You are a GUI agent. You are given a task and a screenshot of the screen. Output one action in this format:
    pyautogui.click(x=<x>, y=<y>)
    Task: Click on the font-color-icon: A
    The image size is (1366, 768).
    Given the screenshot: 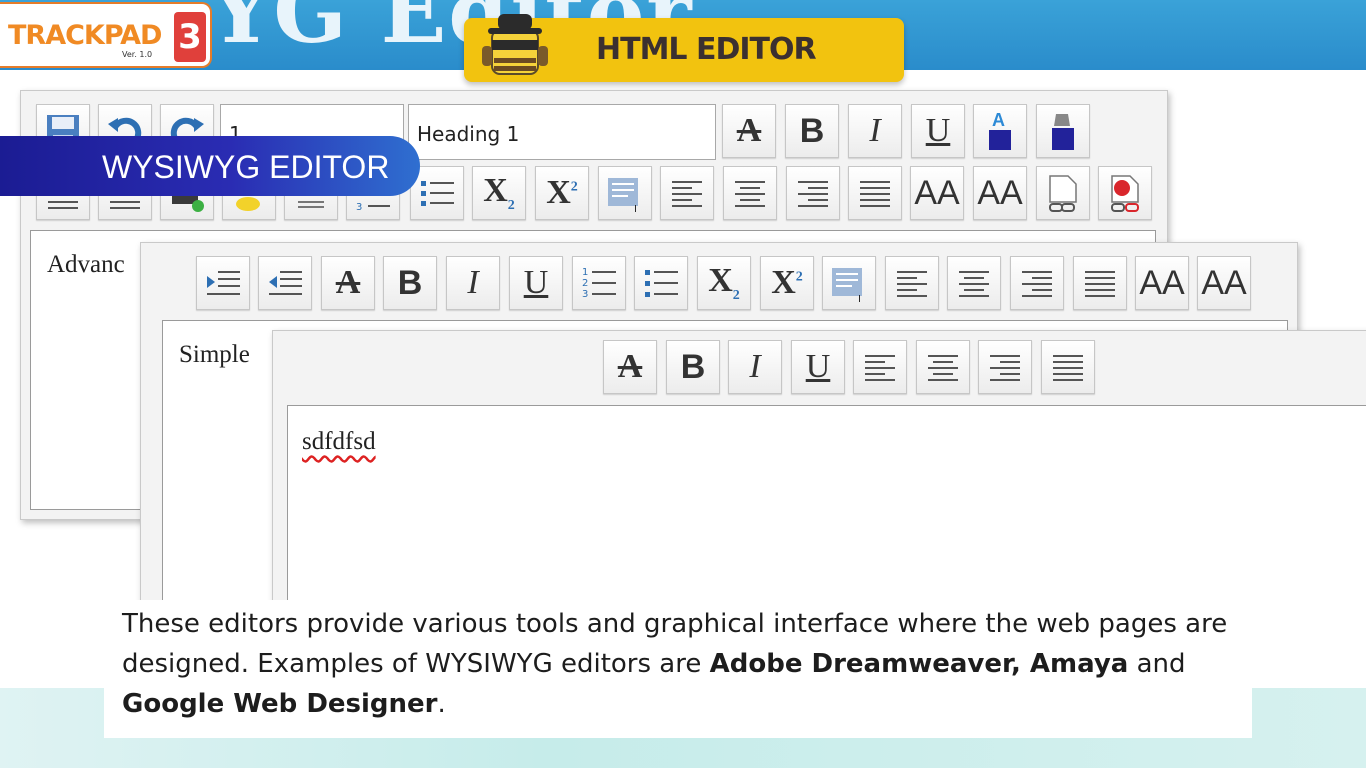 What is the action you would take?
    pyautogui.click(x=1000, y=130)
    